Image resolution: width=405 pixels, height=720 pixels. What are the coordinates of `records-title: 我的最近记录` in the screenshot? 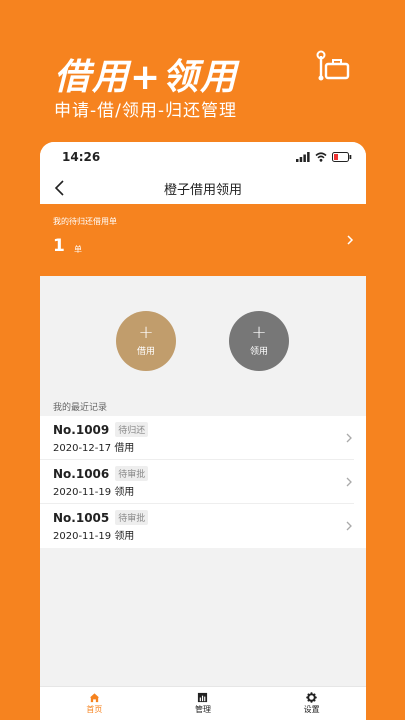 It's located at (80, 408).